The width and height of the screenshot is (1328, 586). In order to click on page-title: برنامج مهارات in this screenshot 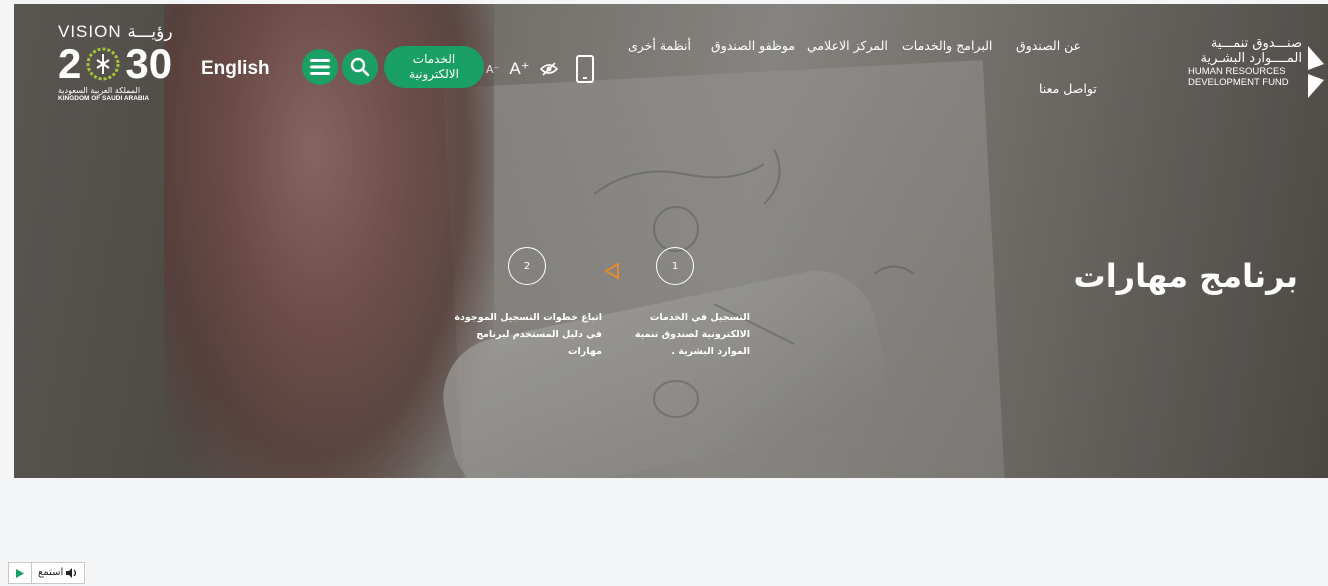, I will do `click(1185, 276)`.